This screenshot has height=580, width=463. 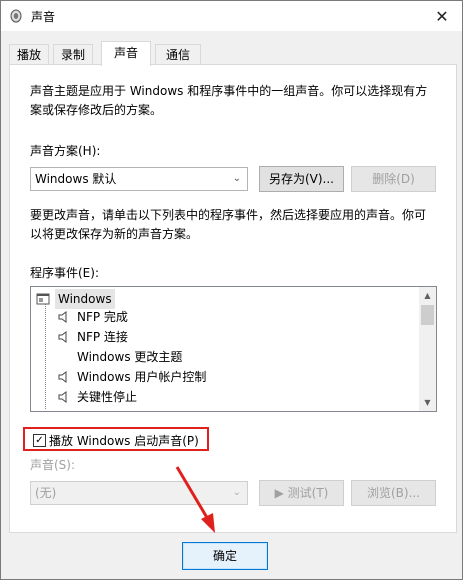 I want to click on close-button: ✕, so click(x=442, y=16).